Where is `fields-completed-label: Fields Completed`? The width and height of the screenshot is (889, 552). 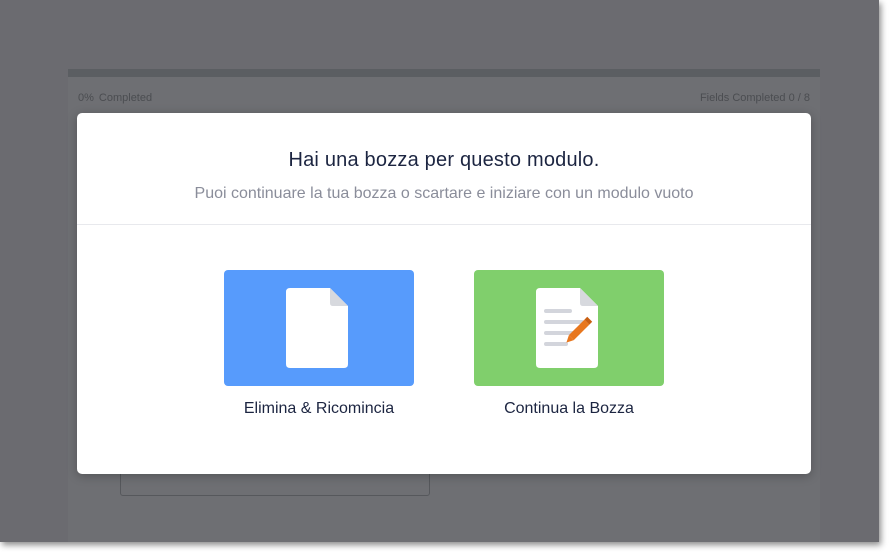
fields-completed-label: Fields Completed is located at coordinates (742, 98).